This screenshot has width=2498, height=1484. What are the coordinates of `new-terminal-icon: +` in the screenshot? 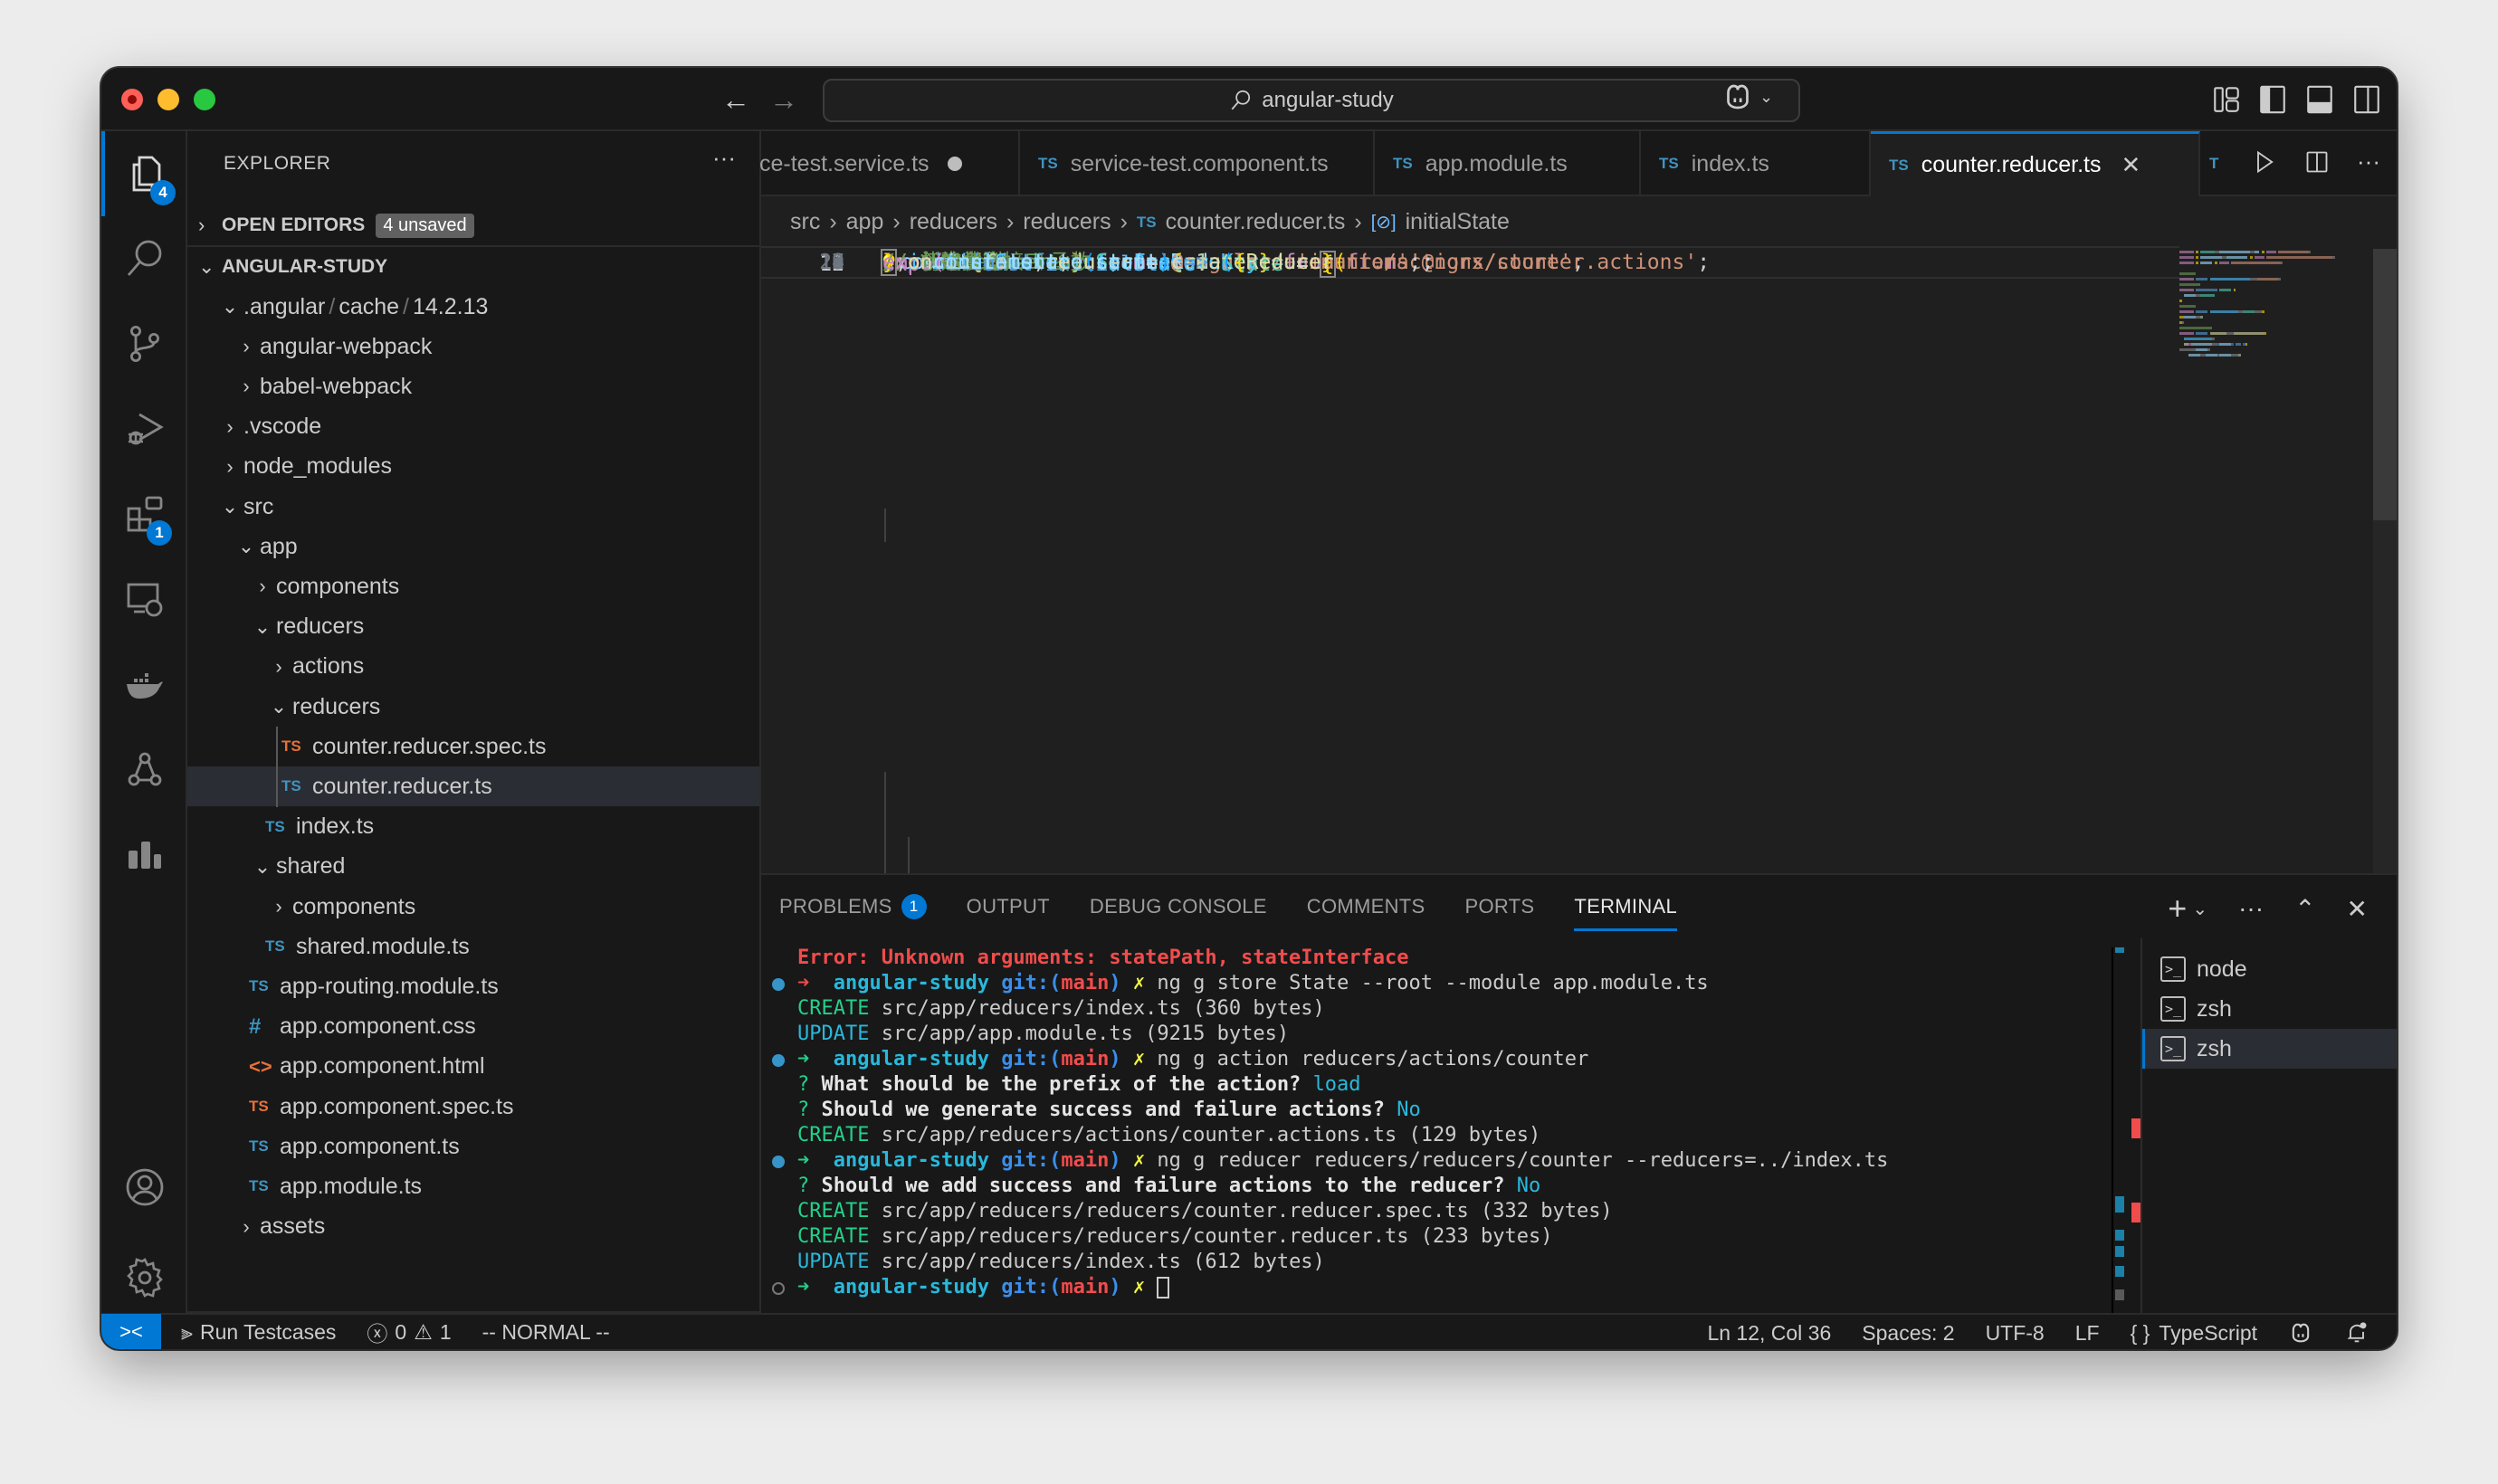 It's located at (2177, 908).